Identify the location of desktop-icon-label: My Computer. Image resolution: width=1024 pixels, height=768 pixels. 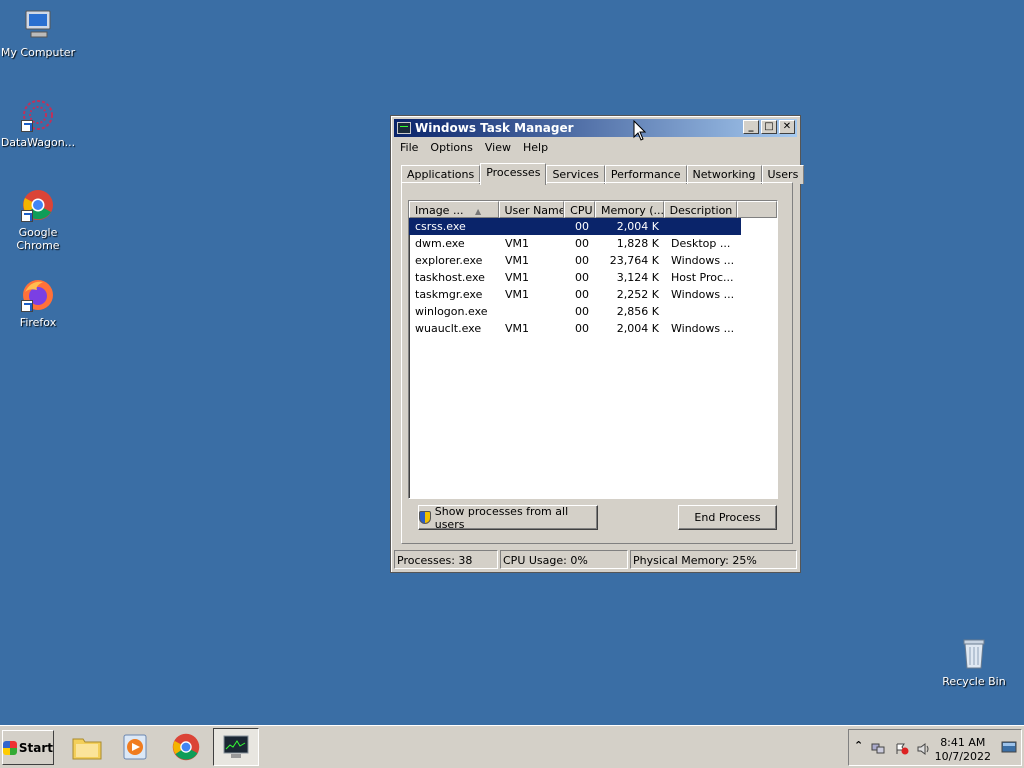
(38, 52).